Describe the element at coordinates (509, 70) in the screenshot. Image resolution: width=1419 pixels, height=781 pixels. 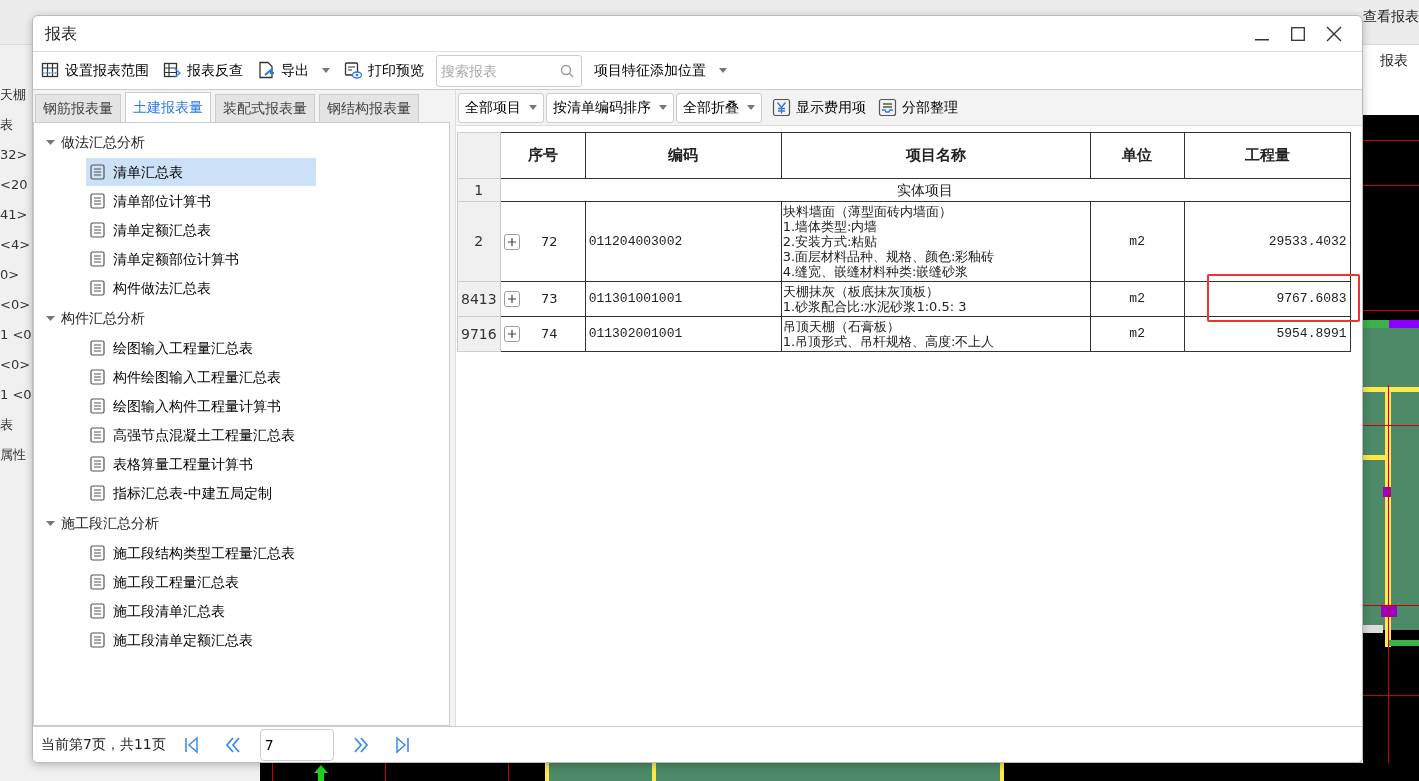
I see `search-field: 搜索报表` at that location.